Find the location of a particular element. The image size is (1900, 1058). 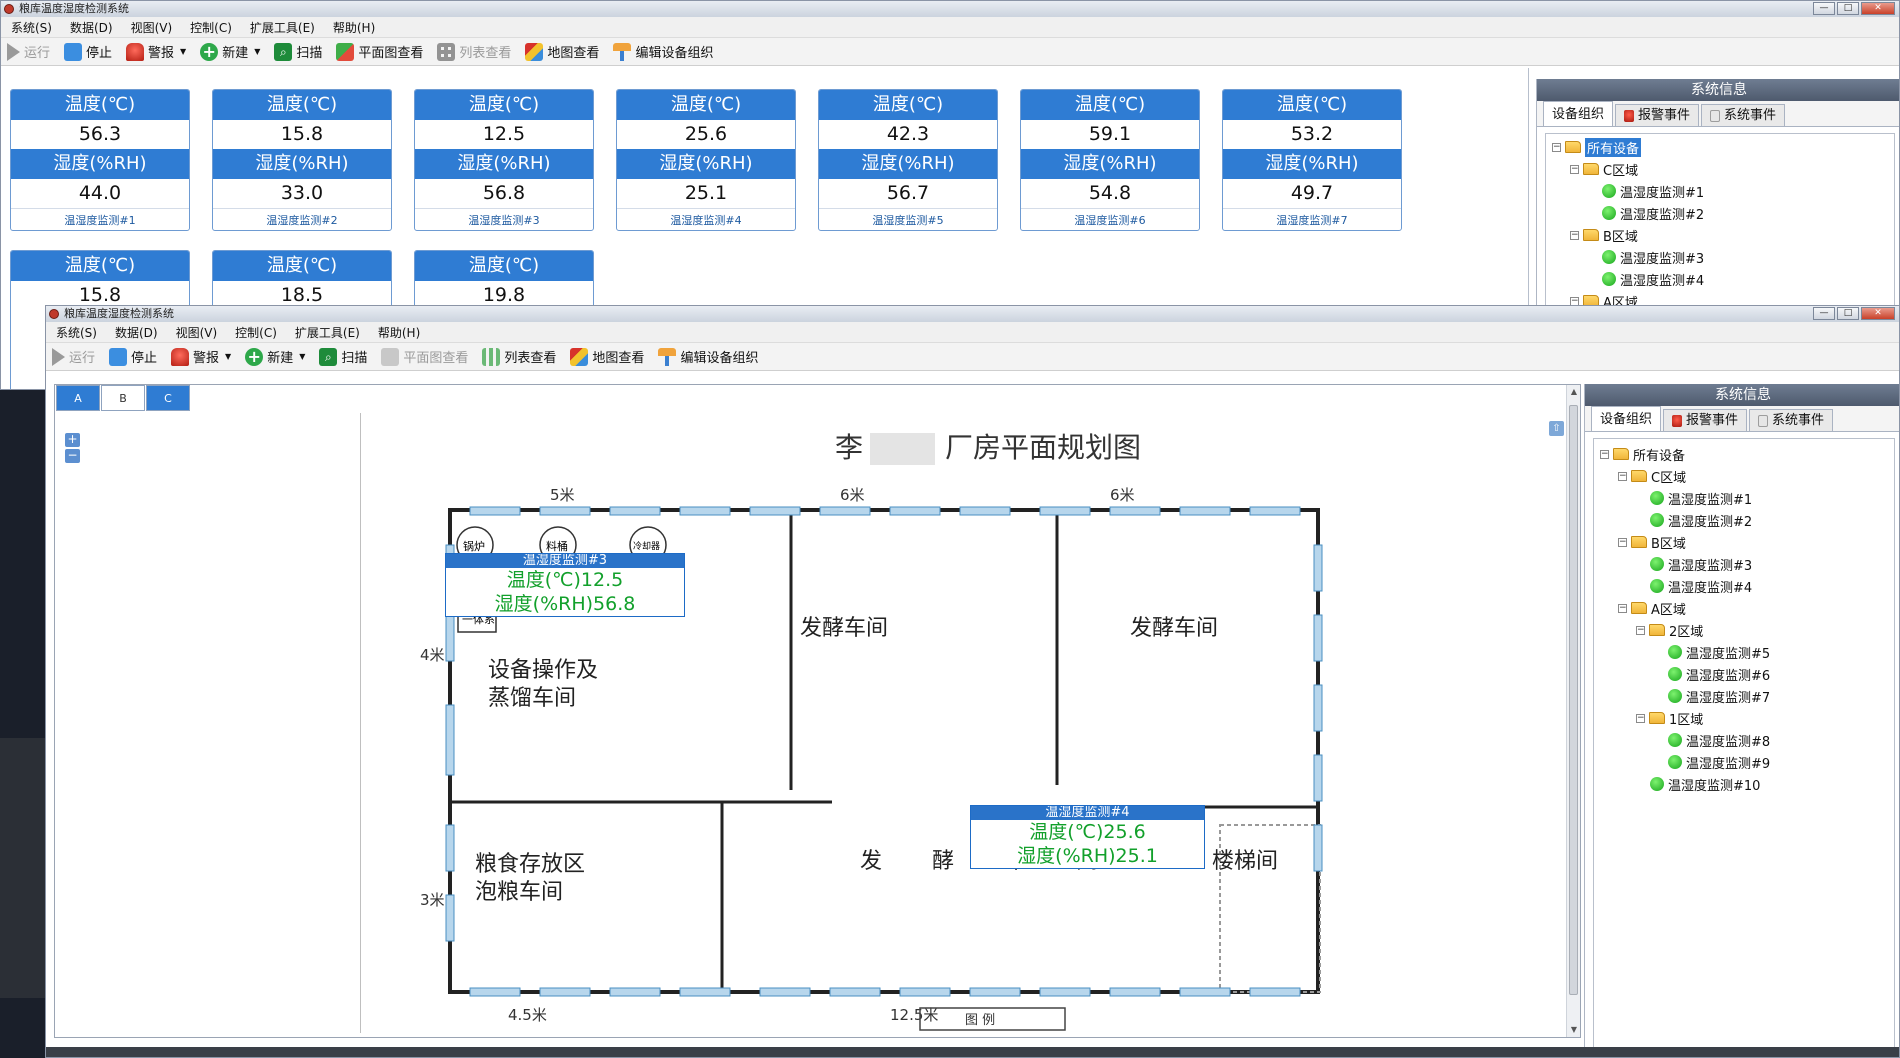

zoom-in-button: + is located at coordinates (72, 440).